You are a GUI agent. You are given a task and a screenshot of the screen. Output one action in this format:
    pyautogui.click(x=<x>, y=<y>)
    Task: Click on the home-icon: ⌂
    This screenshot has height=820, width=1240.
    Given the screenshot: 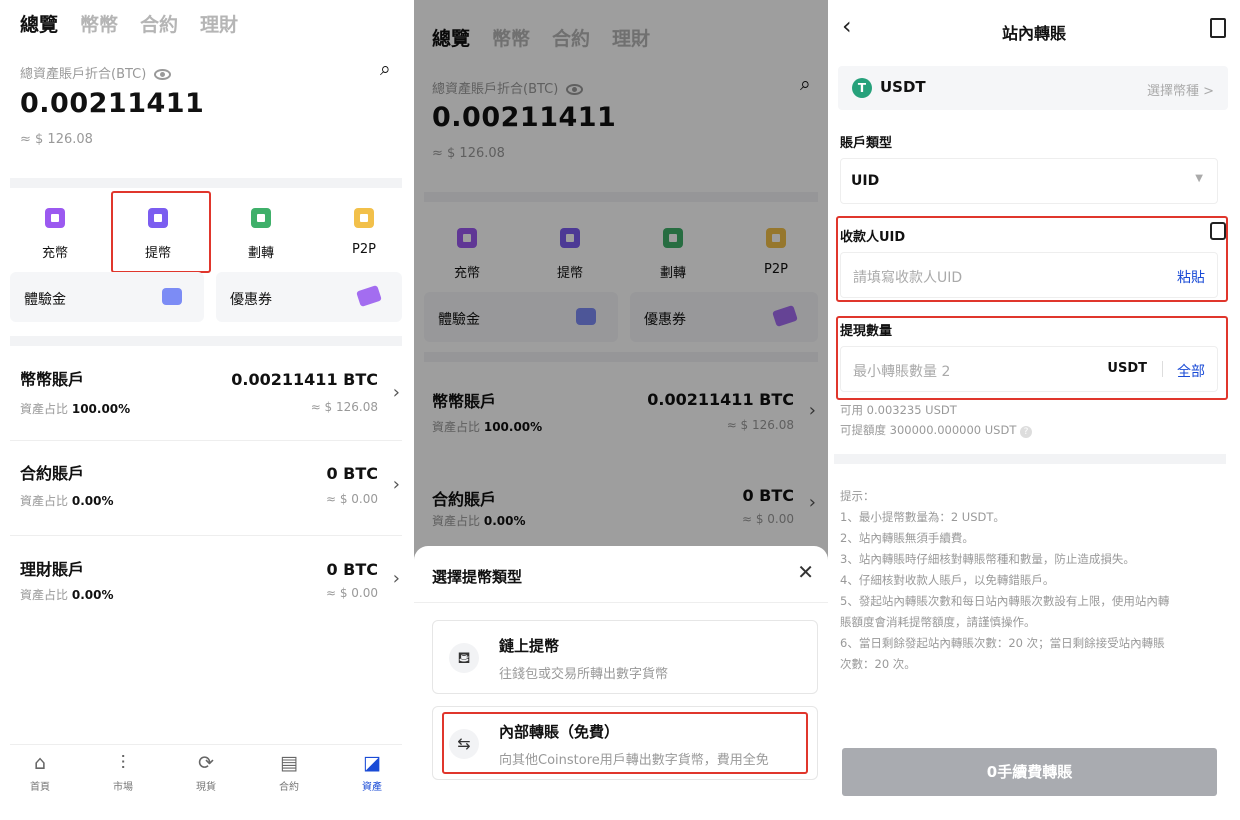 What is the action you would take?
    pyautogui.click(x=40, y=763)
    